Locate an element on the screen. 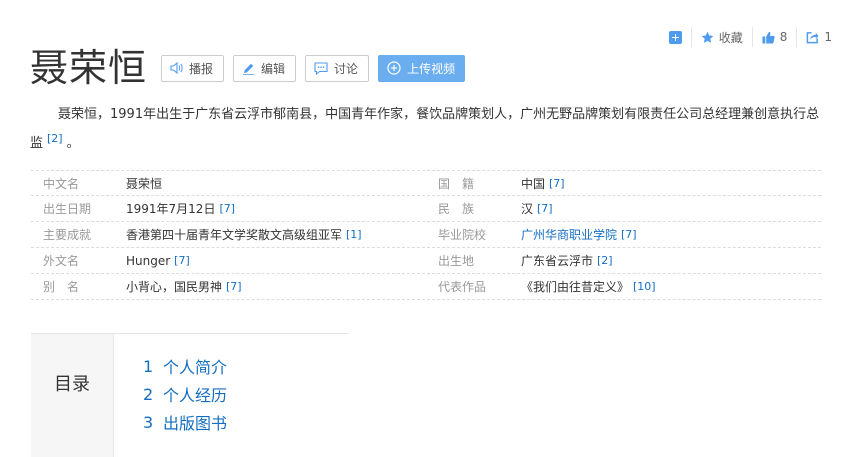 The height and width of the screenshot is (457, 851). catalog-item-label: 个人经历 is located at coordinates (195, 395).